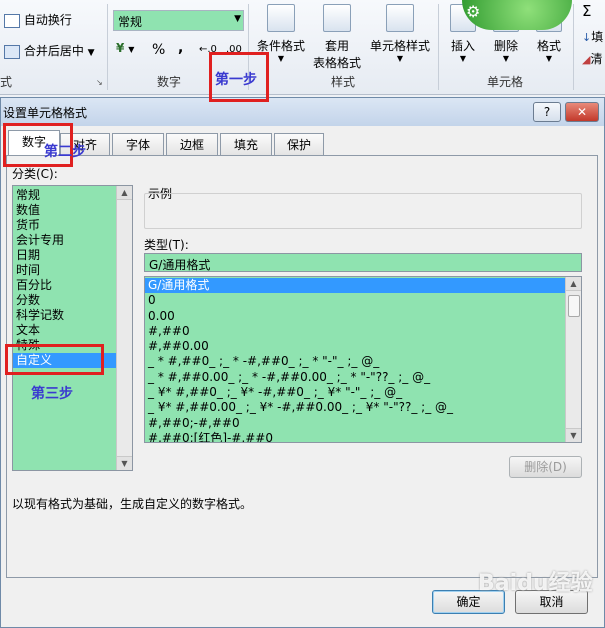  What do you see at coordinates (505, 46) in the screenshot?
I see `delete-label: 删除` at bounding box center [505, 46].